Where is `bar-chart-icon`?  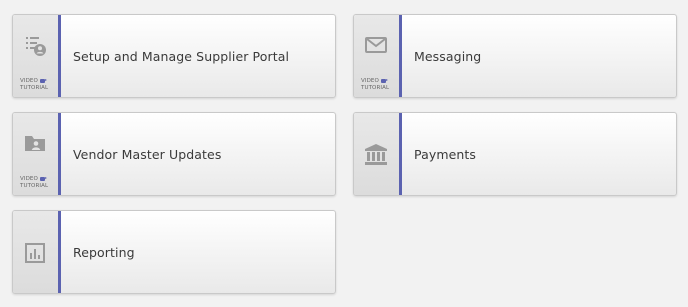
bar-chart-icon is located at coordinates (35, 253).